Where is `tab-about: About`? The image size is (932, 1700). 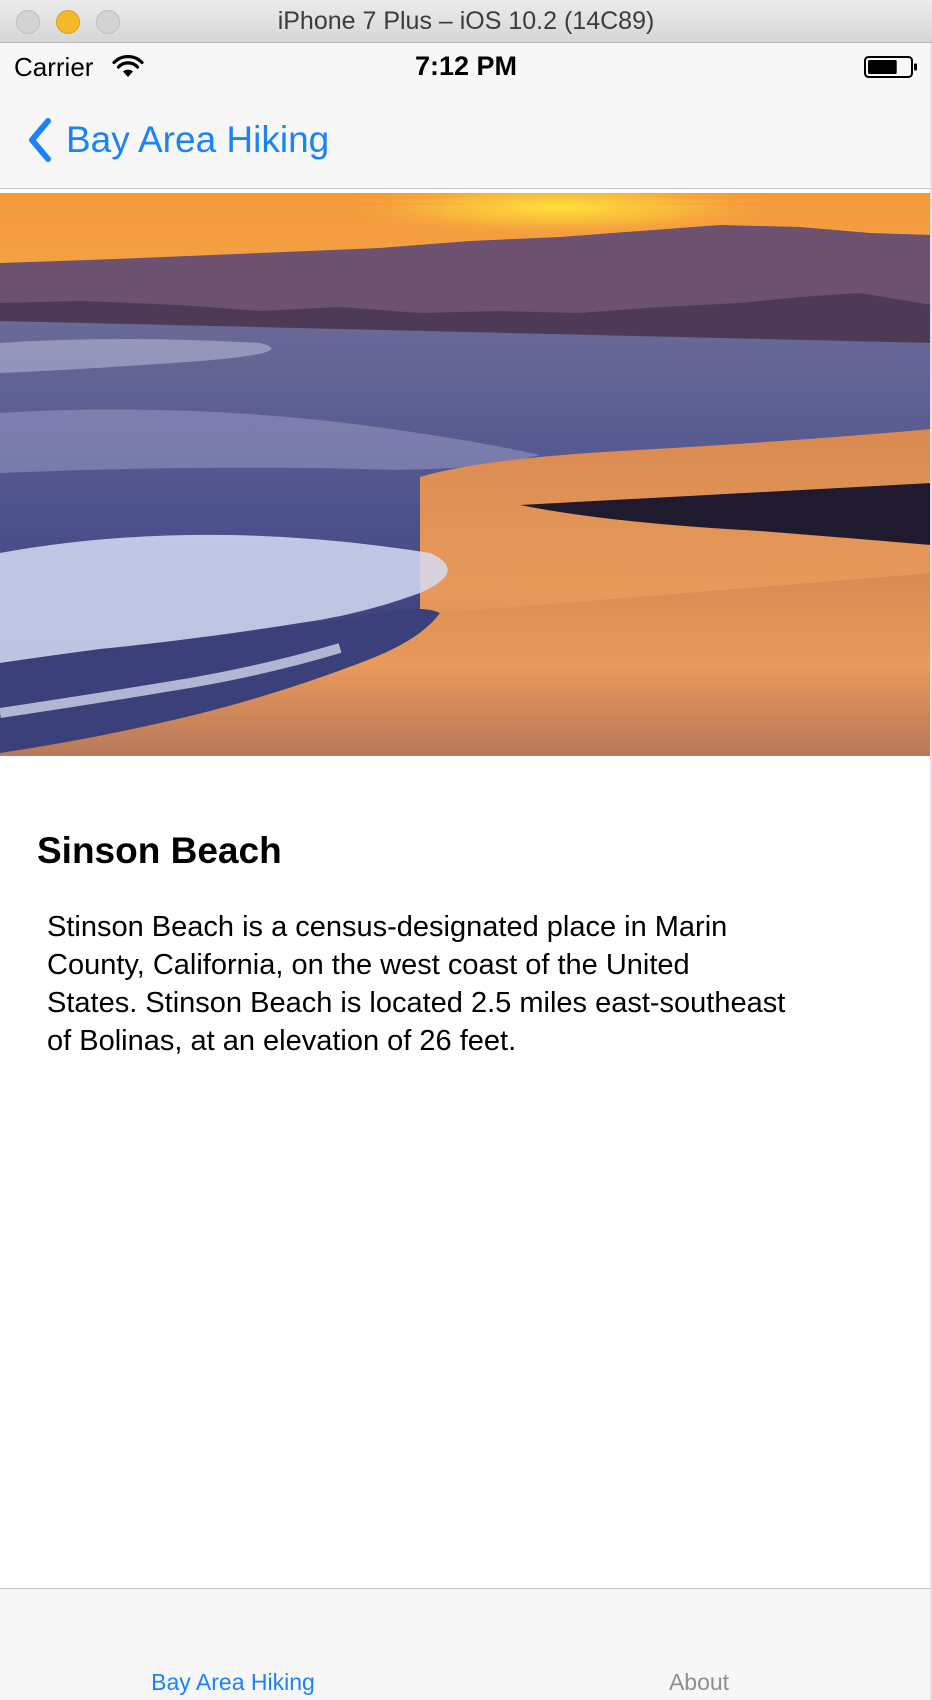
tab-about: About is located at coordinates (699, 1682).